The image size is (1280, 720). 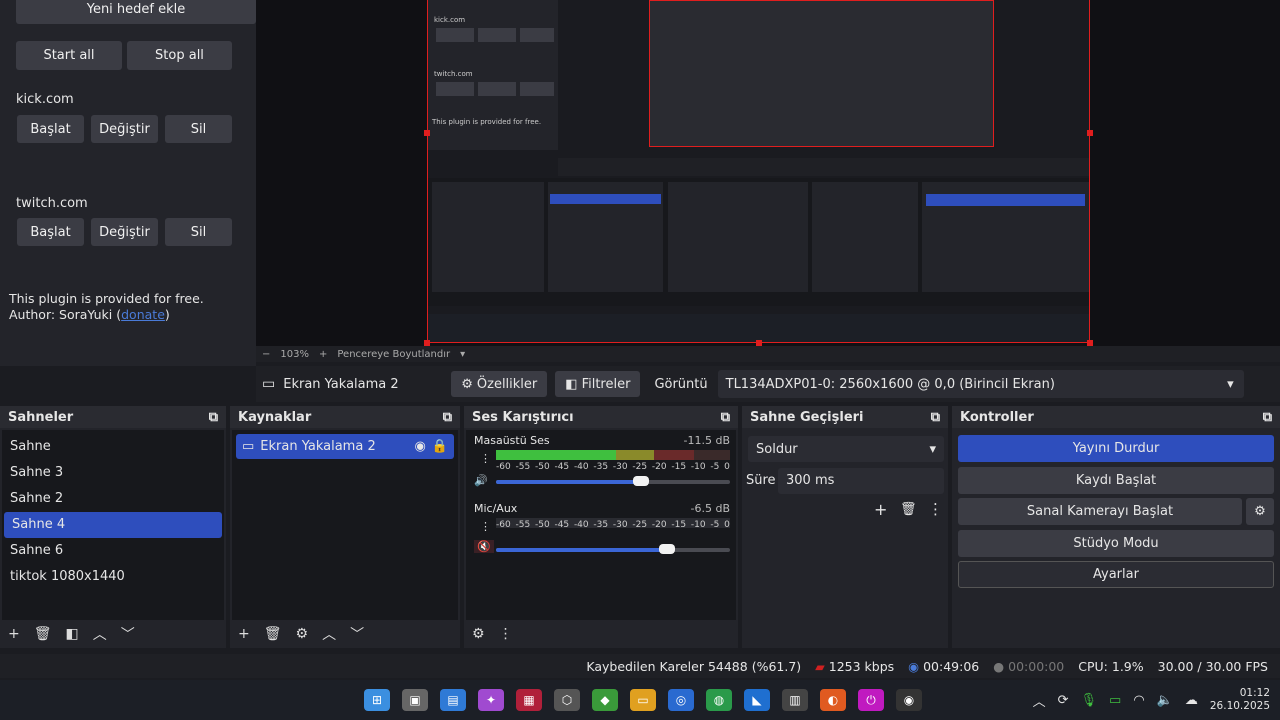 I want to click on stop-all-button: Stop all, so click(x=179, y=55).